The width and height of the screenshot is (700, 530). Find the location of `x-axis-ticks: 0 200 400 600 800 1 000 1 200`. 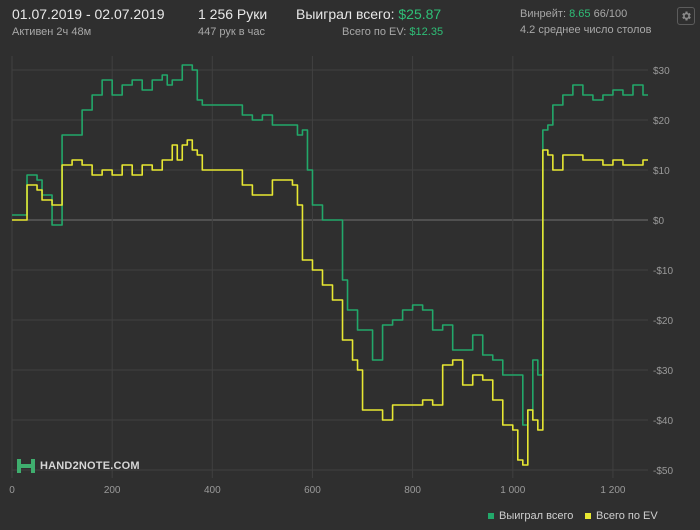

x-axis-ticks: 0 200 400 600 800 1 000 1 200 is located at coordinates (317, 490).